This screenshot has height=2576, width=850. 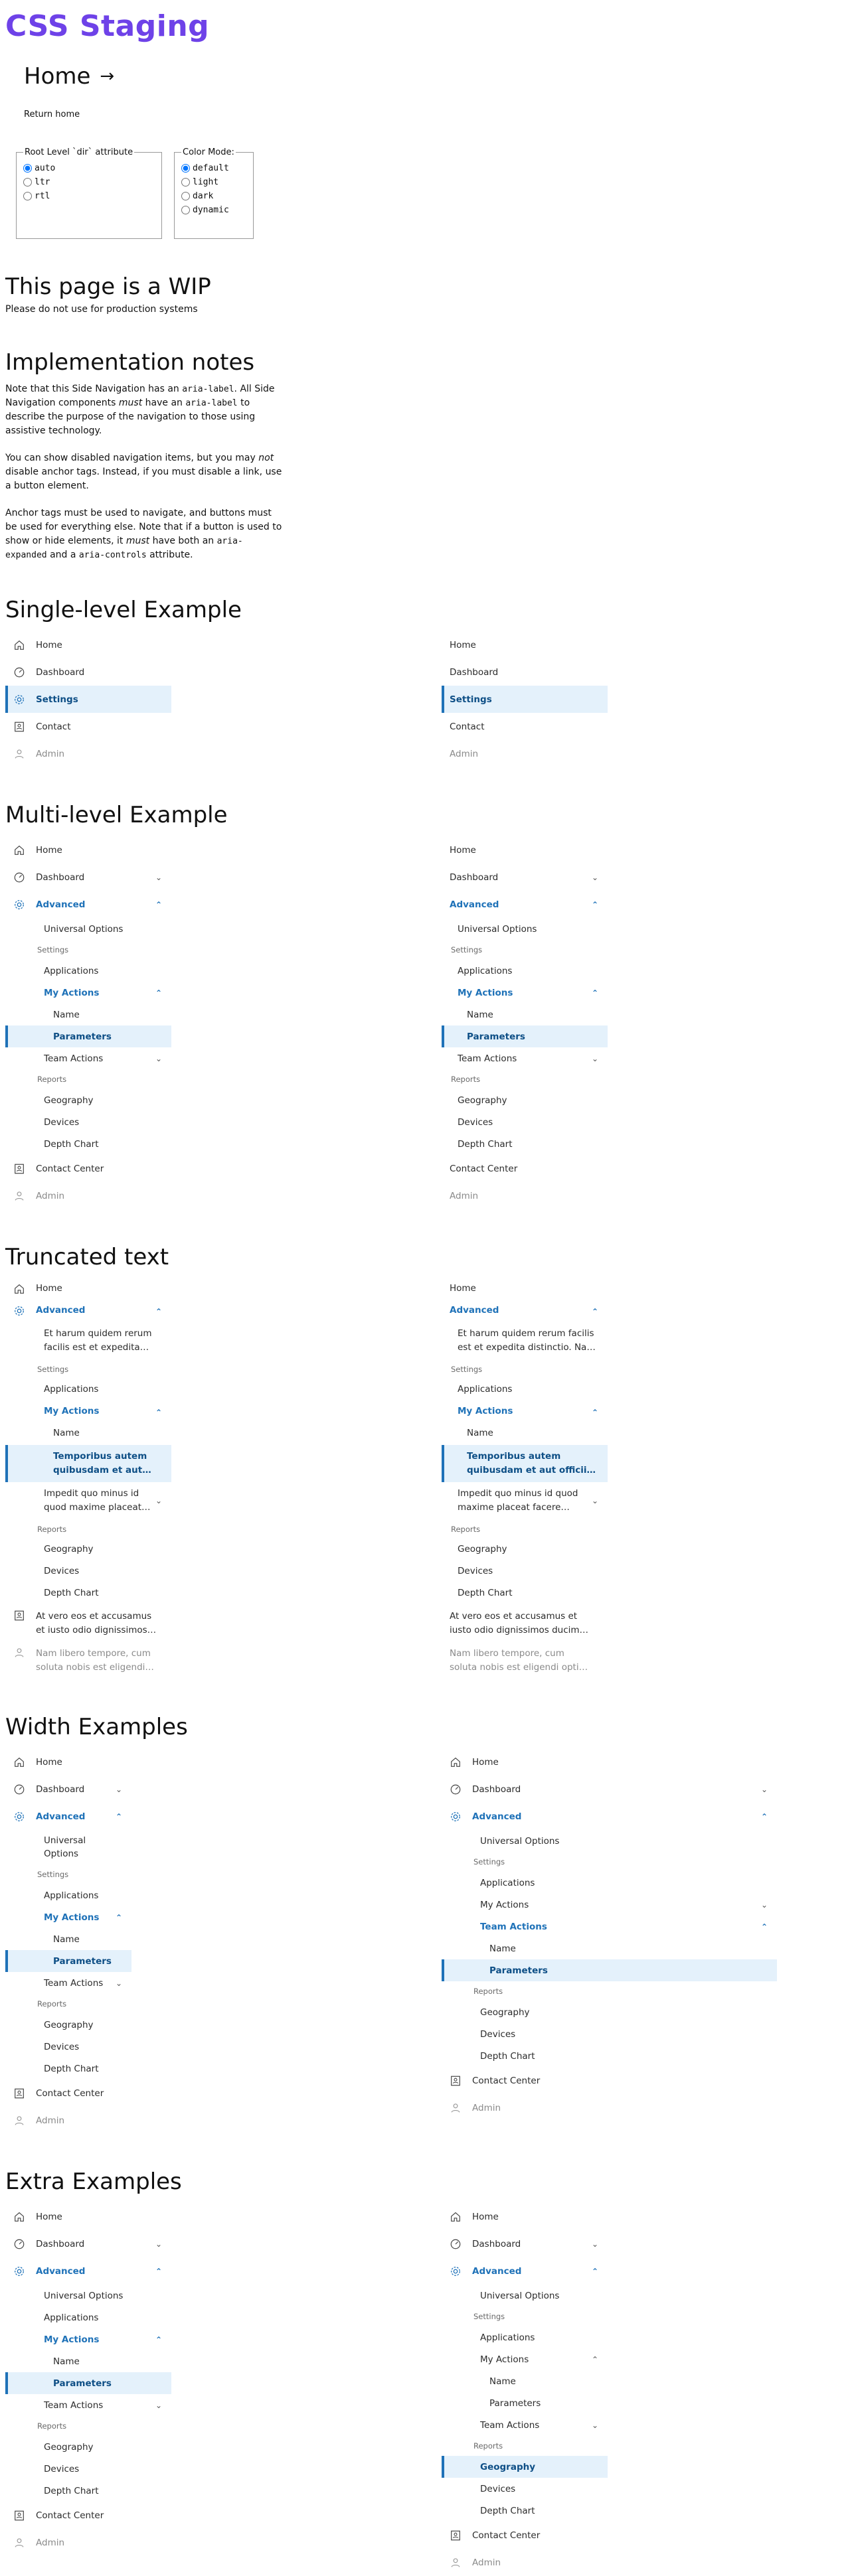 I want to click on mode-option-dark: dark, so click(x=213, y=196).